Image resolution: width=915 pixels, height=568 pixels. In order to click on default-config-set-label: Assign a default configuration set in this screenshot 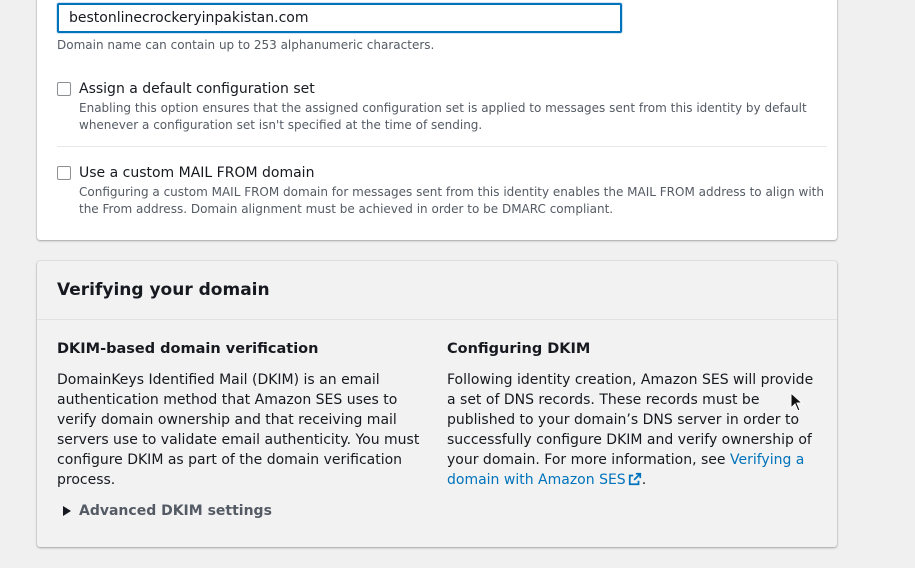, I will do `click(197, 89)`.